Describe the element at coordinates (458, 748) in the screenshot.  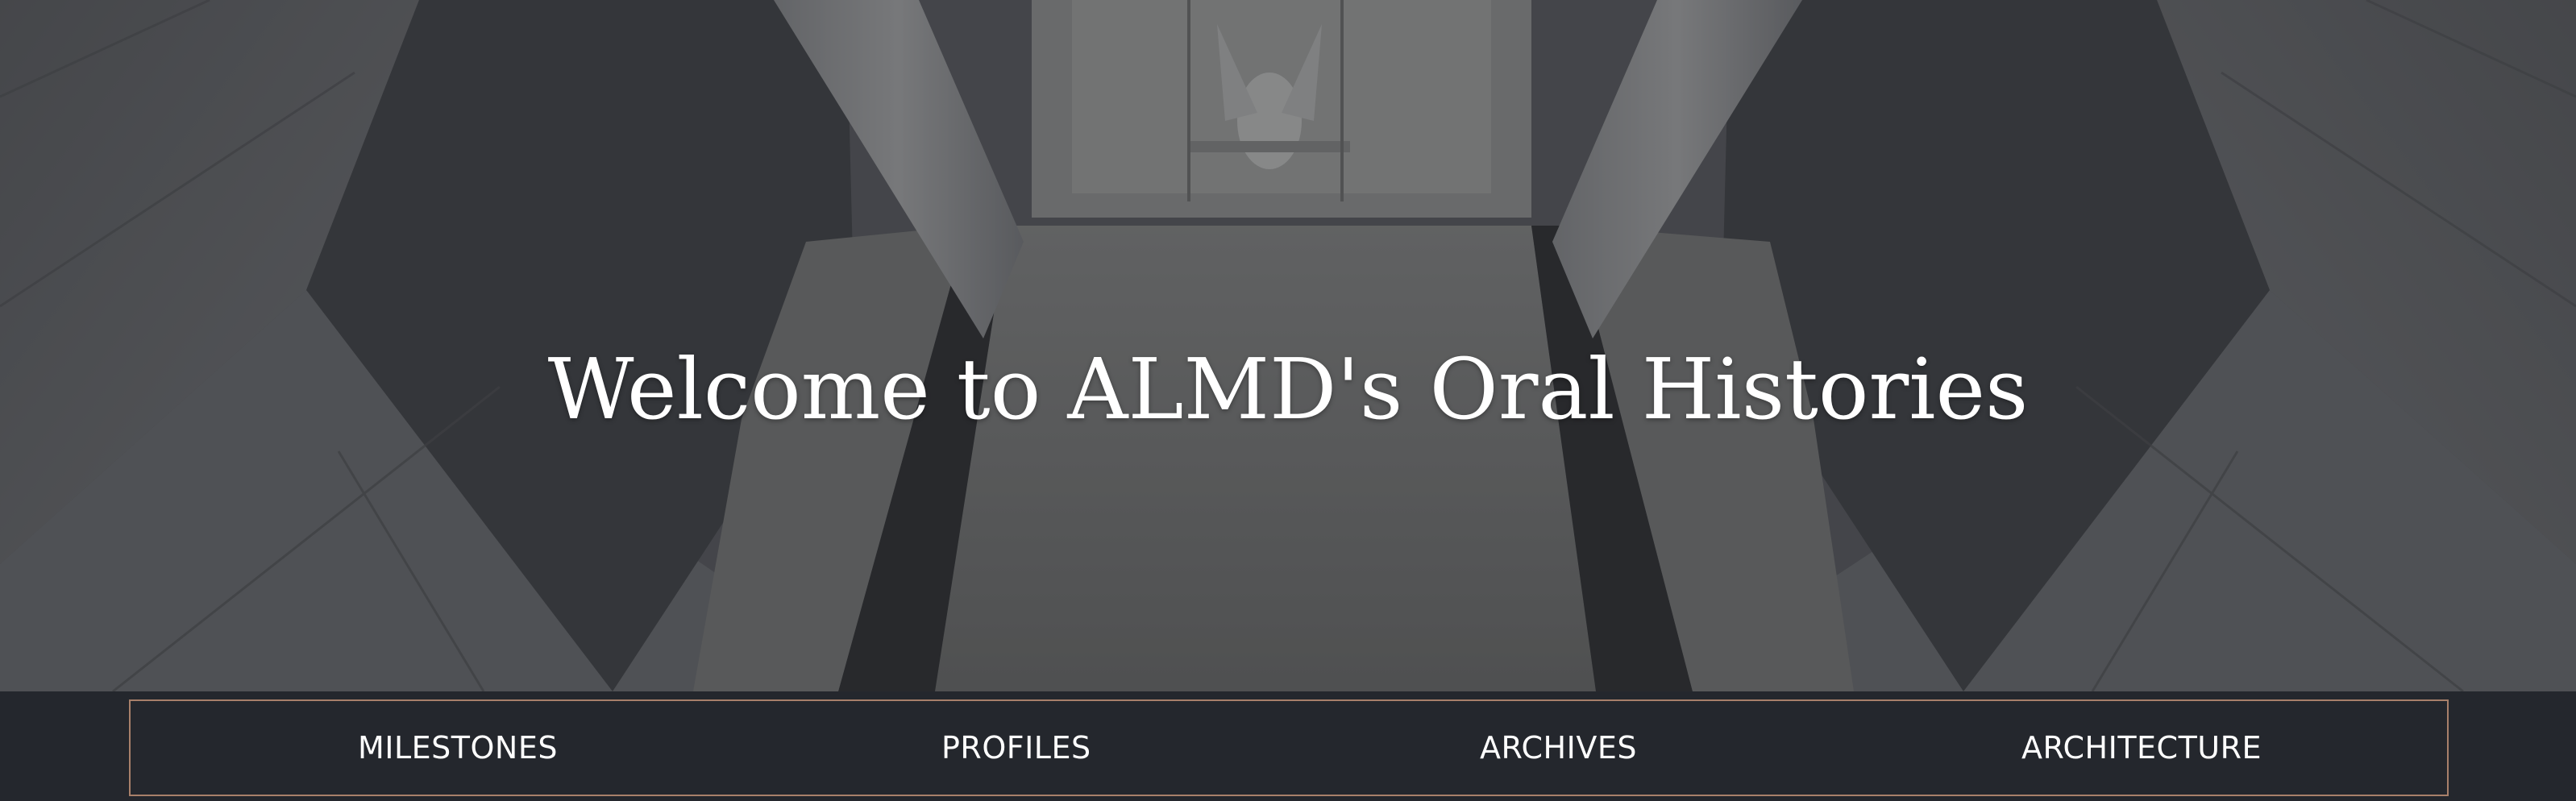
I see `nav-item-milestones: MILESTONES` at that location.